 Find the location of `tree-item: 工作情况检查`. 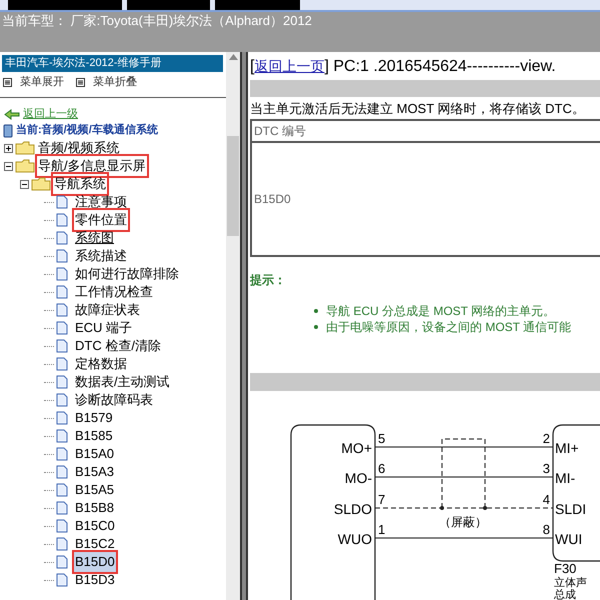

tree-item: 工作情况检查 is located at coordinates (114, 292).